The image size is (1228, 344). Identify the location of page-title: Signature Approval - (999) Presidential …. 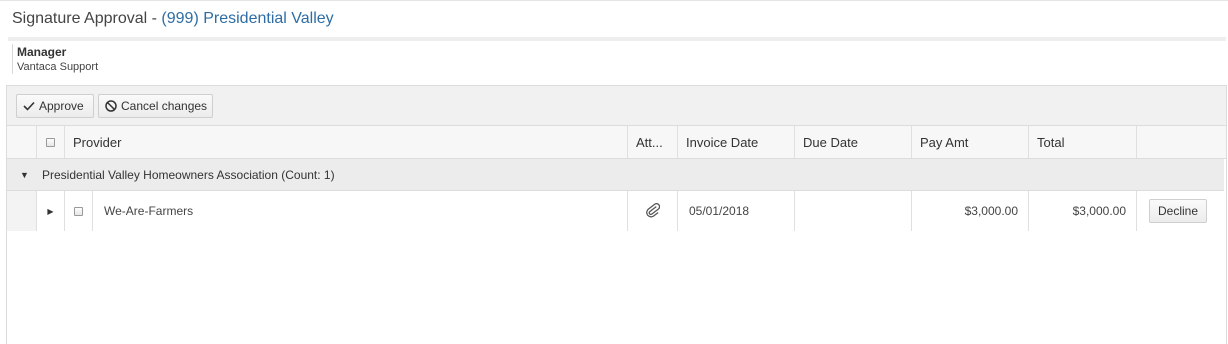
(173, 19).